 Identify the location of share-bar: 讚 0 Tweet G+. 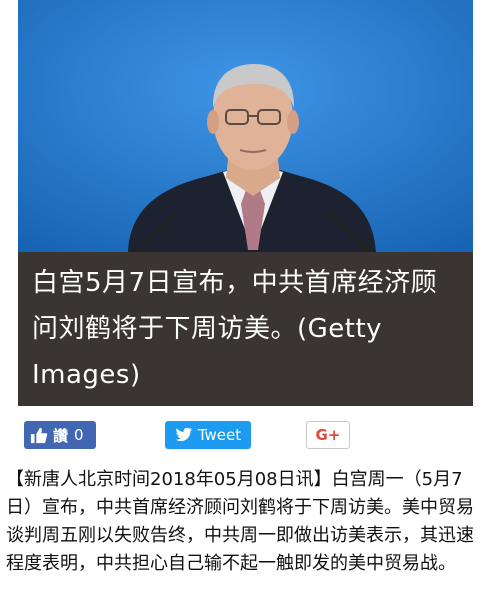
(246, 436).